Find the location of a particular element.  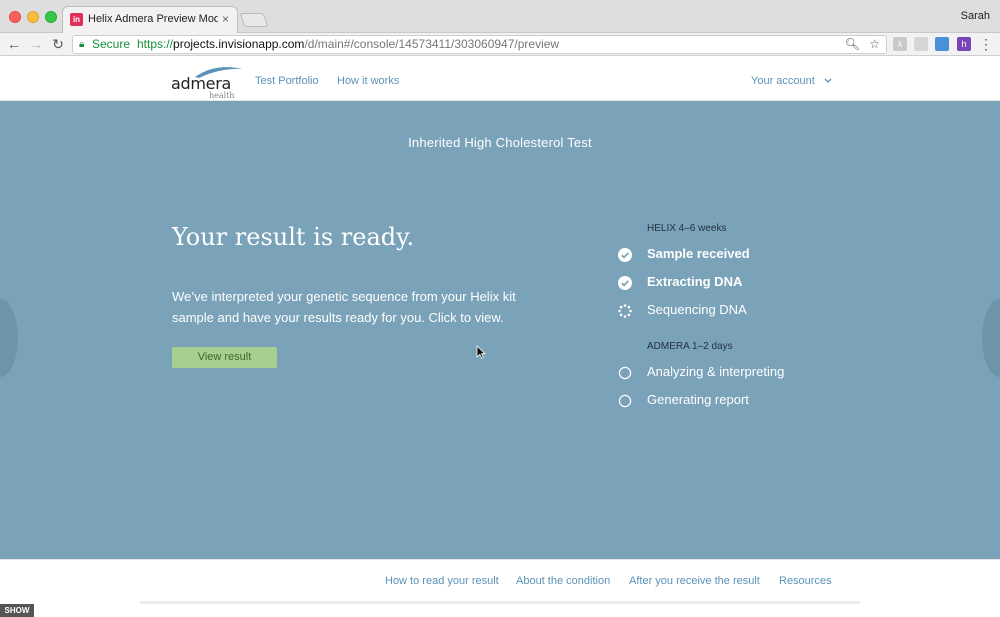

subnav-about-condition: About the condition is located at coordinates (563, 581).